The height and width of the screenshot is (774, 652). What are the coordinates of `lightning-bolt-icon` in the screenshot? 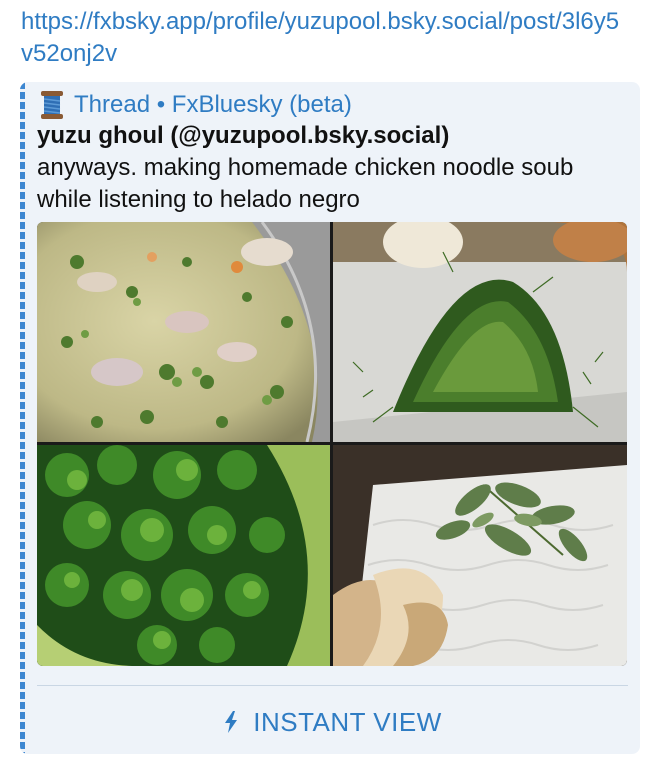 It's located at (231, 722).